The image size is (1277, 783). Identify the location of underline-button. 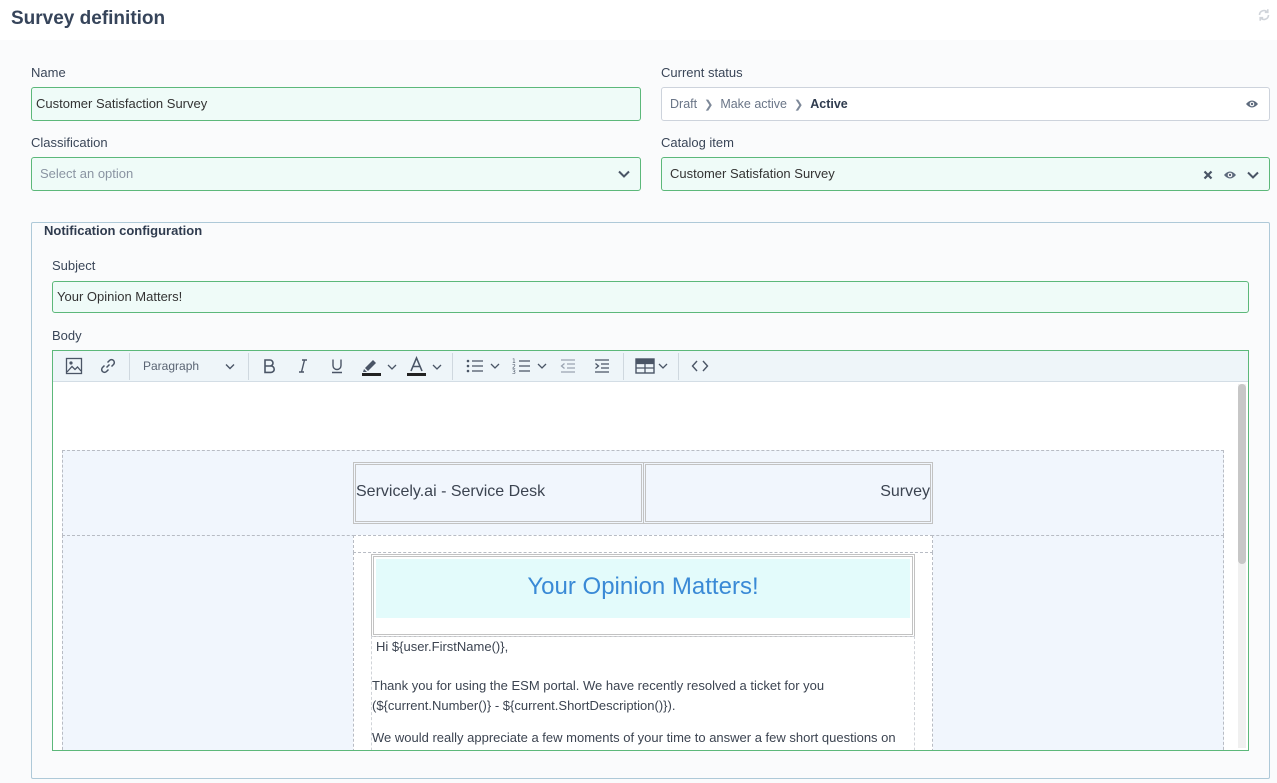
(337, 366).